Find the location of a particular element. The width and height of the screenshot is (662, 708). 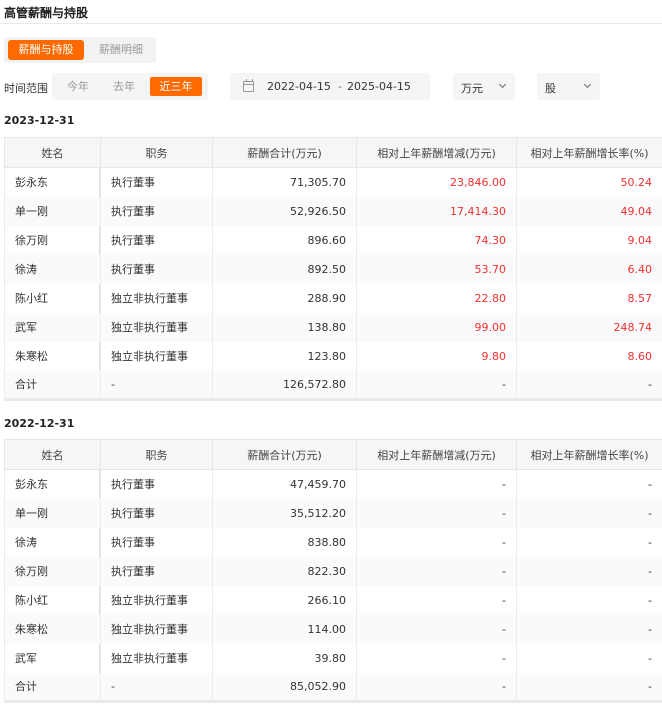

cell-name: 徐万刚 is located at coordinates (52, 240).